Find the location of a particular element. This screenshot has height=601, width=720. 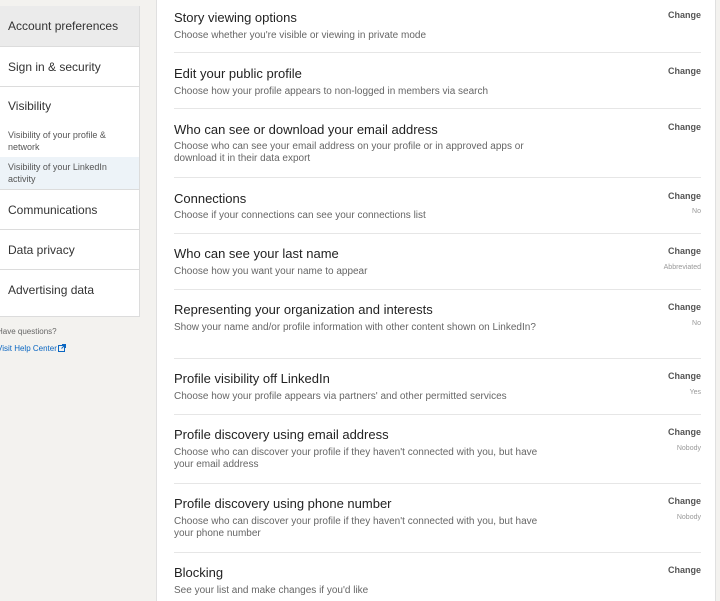

setting-description: Choose how you want your name to appear is located at coordinates (271, 271).